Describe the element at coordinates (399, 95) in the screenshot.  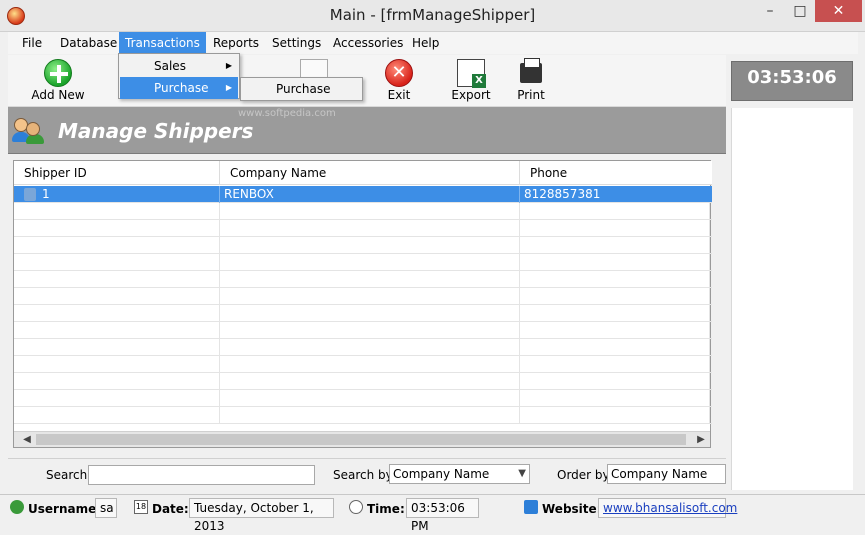
I see `exit-label: Exit` at that location.